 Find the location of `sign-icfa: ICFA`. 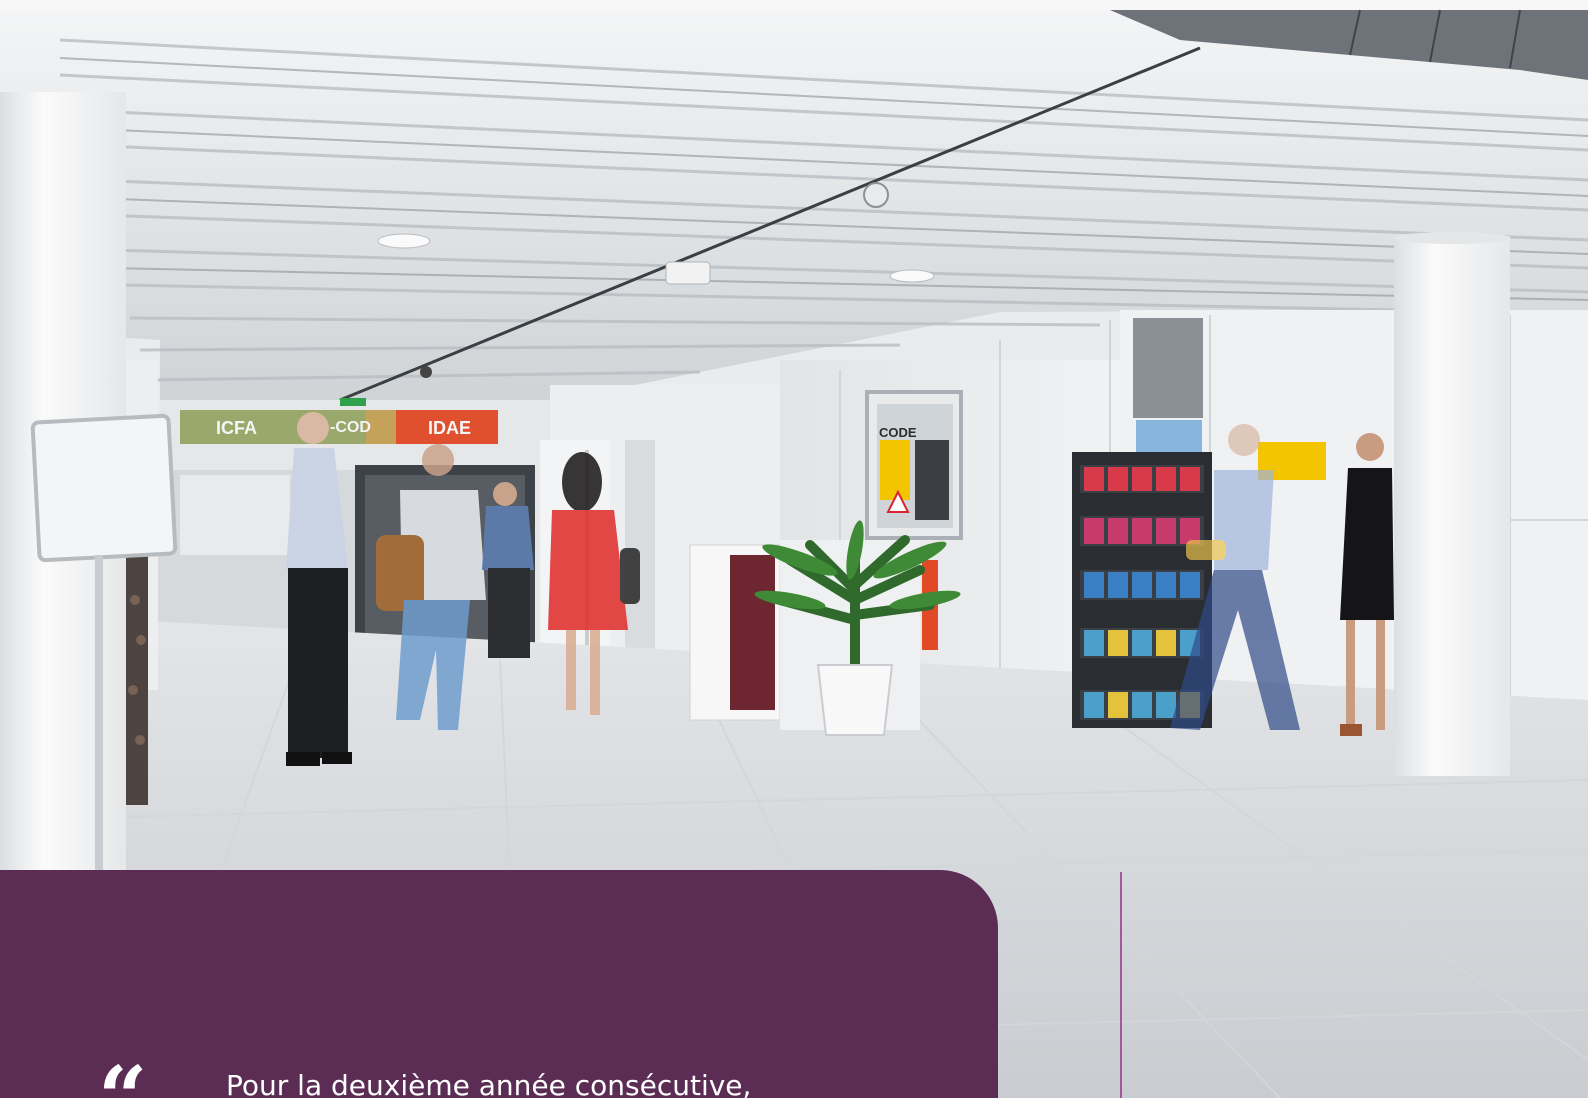

sign-icfa: ICFA is located at coordinates (236, 428).